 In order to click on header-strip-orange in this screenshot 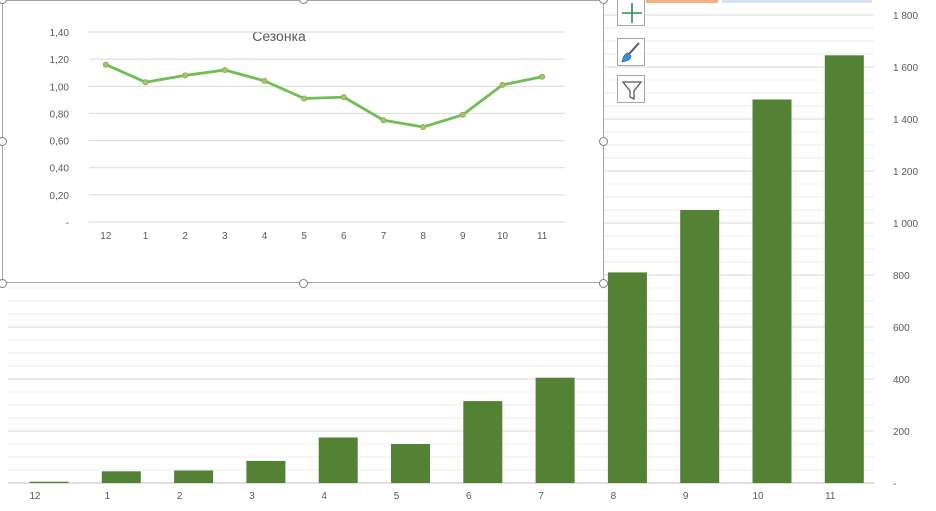, I will do `click(682, 1)`.